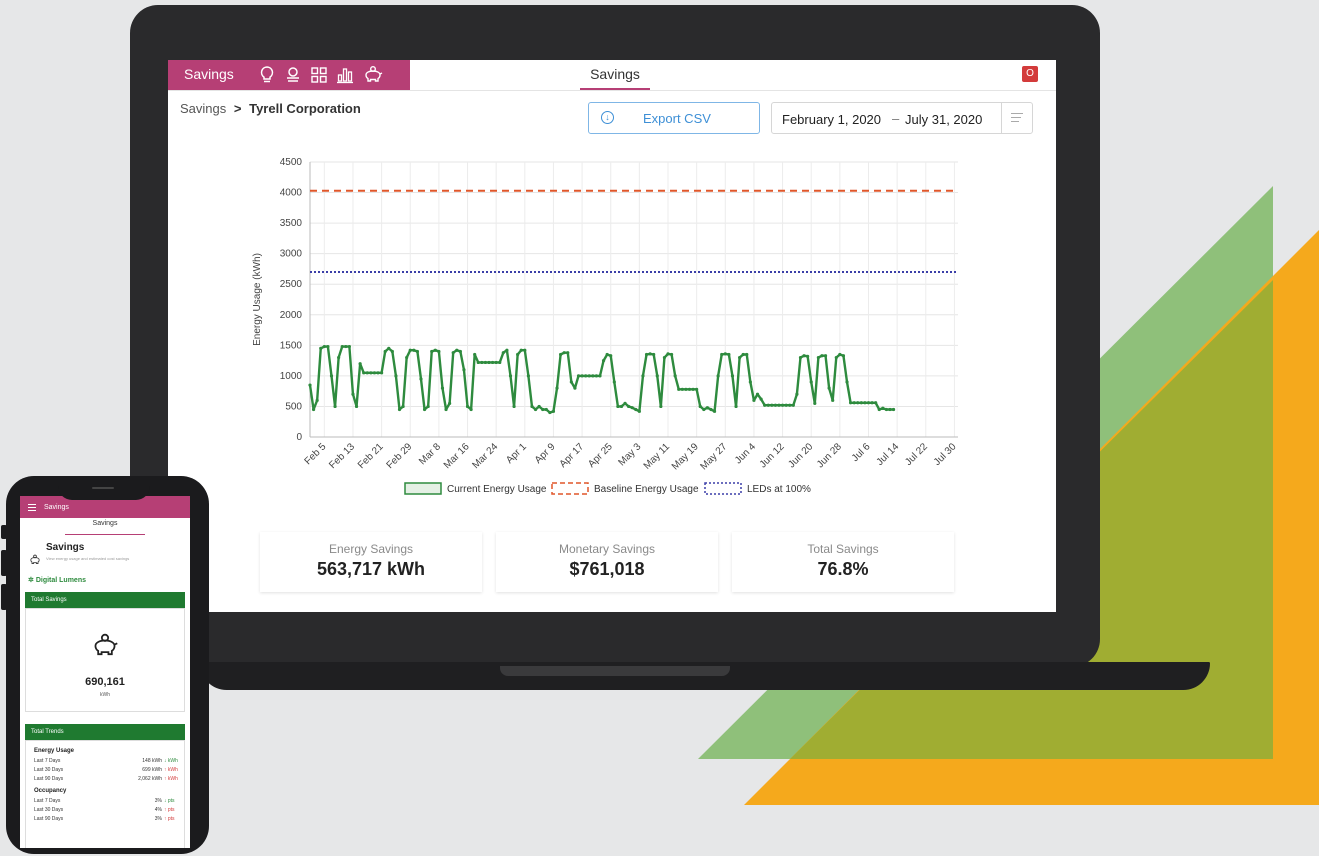 Image resolution: width=1319 pixels, height=856 pixels. What do you see at coordinates (345, 75) in the screenshot?
I see `bar-chart-icon` at bounding box center [345, 75].